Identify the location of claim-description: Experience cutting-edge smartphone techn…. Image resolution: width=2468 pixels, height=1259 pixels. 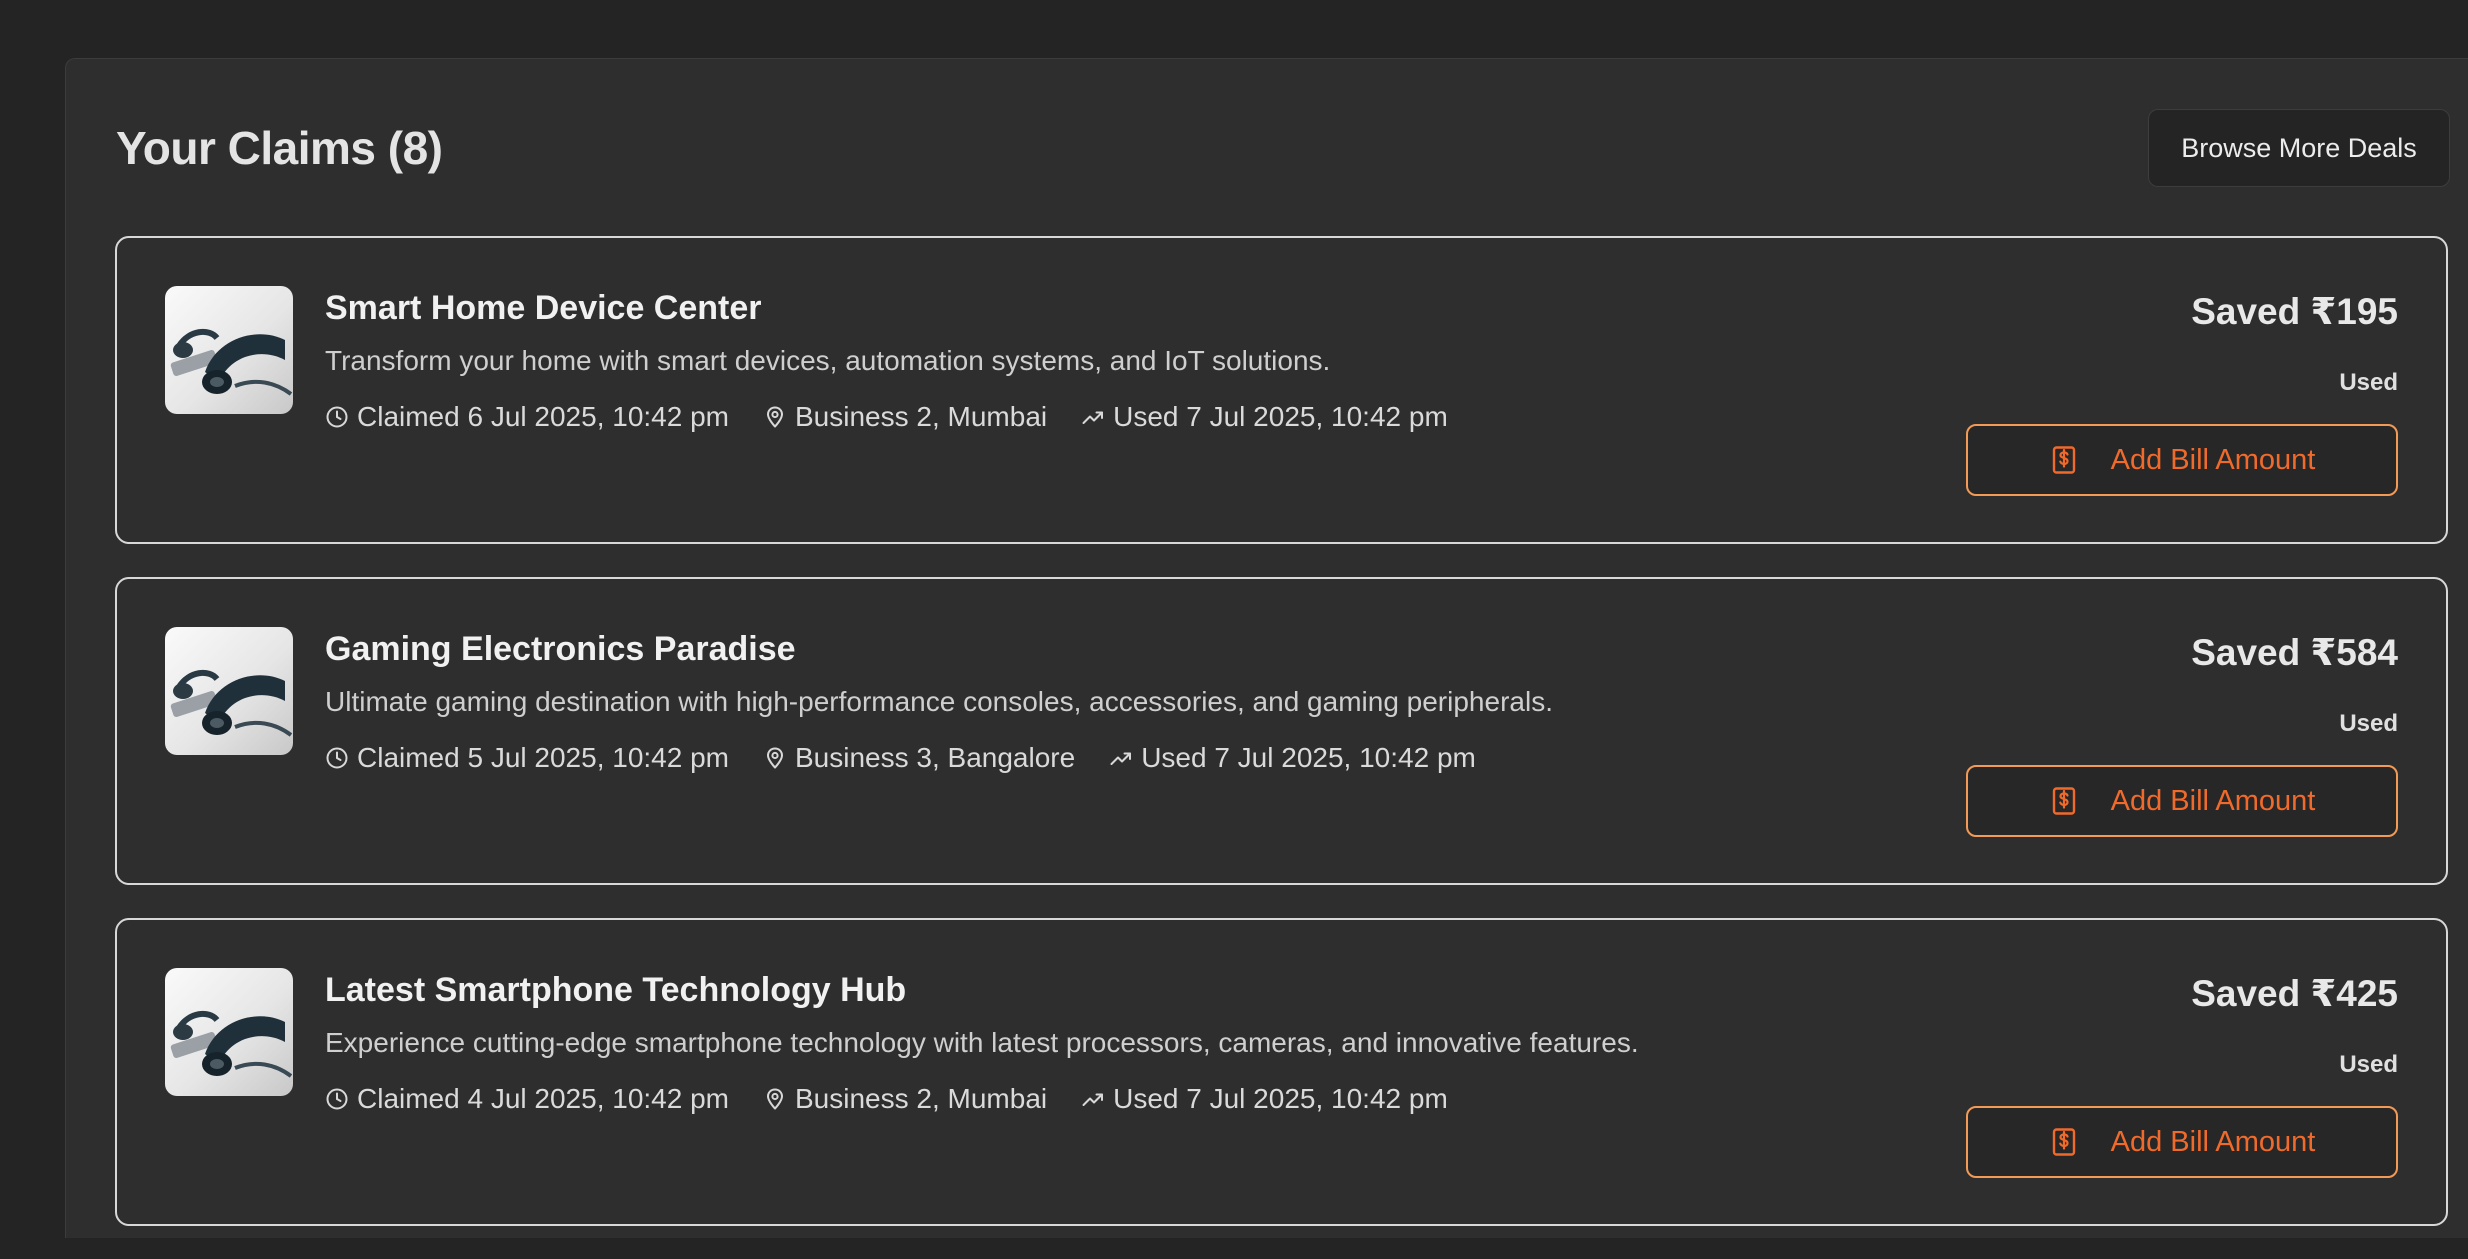
(982, 1042).